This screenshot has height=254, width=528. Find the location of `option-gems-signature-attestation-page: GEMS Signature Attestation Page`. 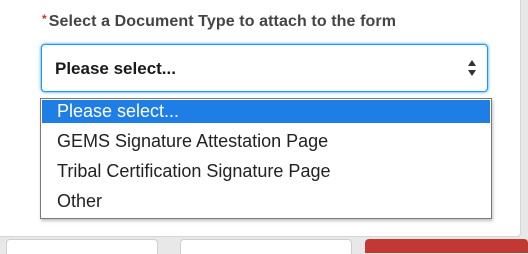

option-gems-signature-attestation-page: GEMS Signature Attestation Page is located at coordinates (266, 141).